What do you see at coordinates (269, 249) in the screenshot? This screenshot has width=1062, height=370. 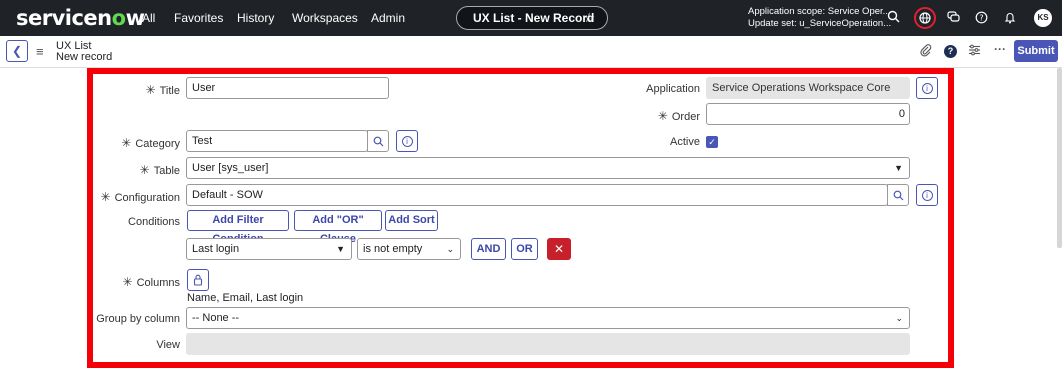 I see `condition-field-select: Last login ▼` at bounding box center [269, 249].